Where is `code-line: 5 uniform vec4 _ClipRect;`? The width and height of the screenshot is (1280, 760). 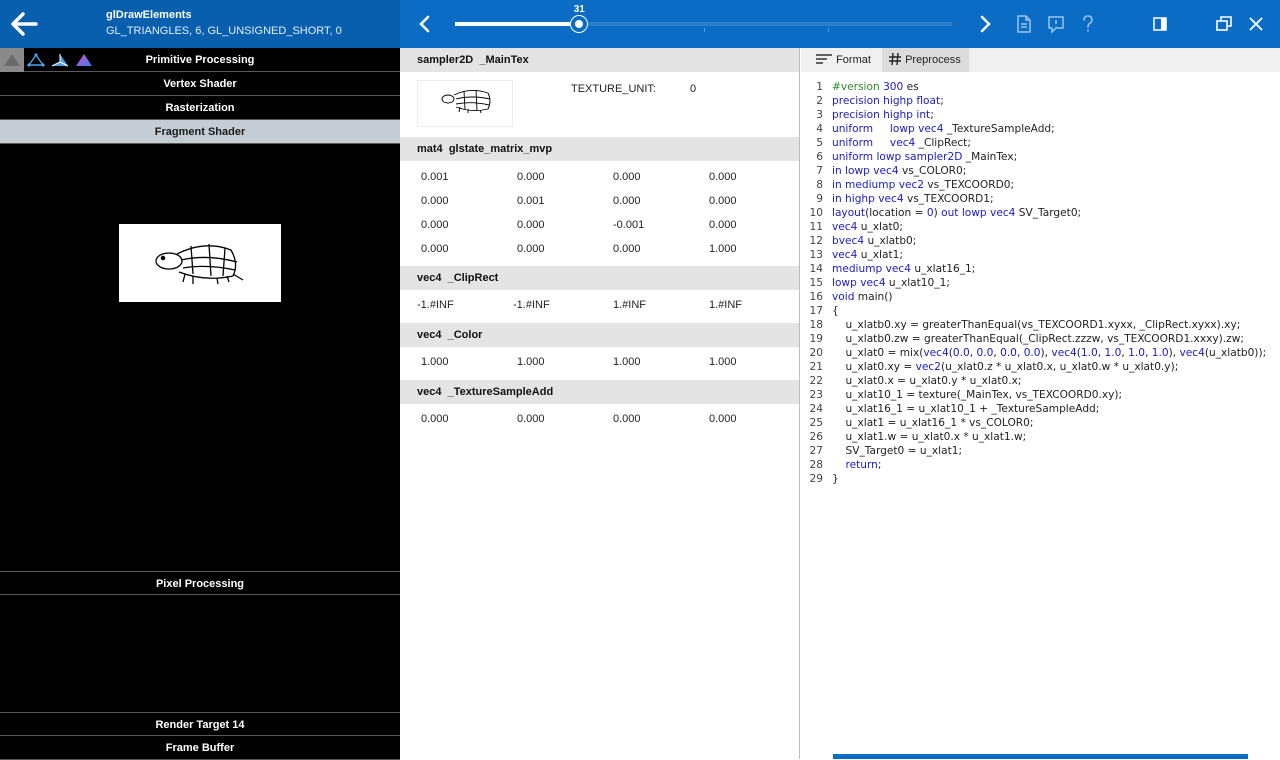
code-line: 5 uniform vec4 _ClipRect; is located at coordinates (1040, 143).